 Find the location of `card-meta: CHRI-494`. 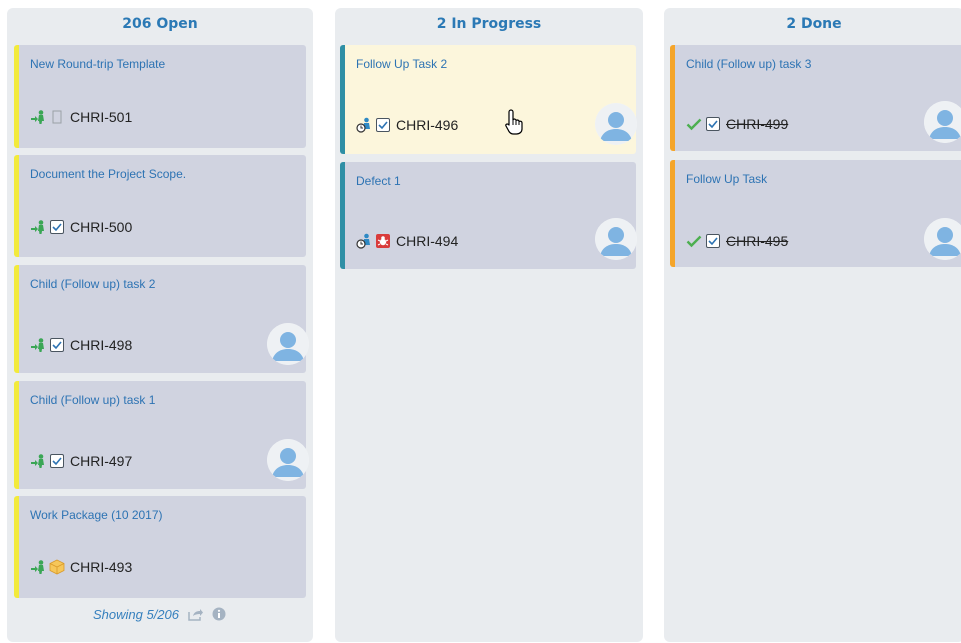

card-meta: CHRI-494 is located at coordinates (407, 241).